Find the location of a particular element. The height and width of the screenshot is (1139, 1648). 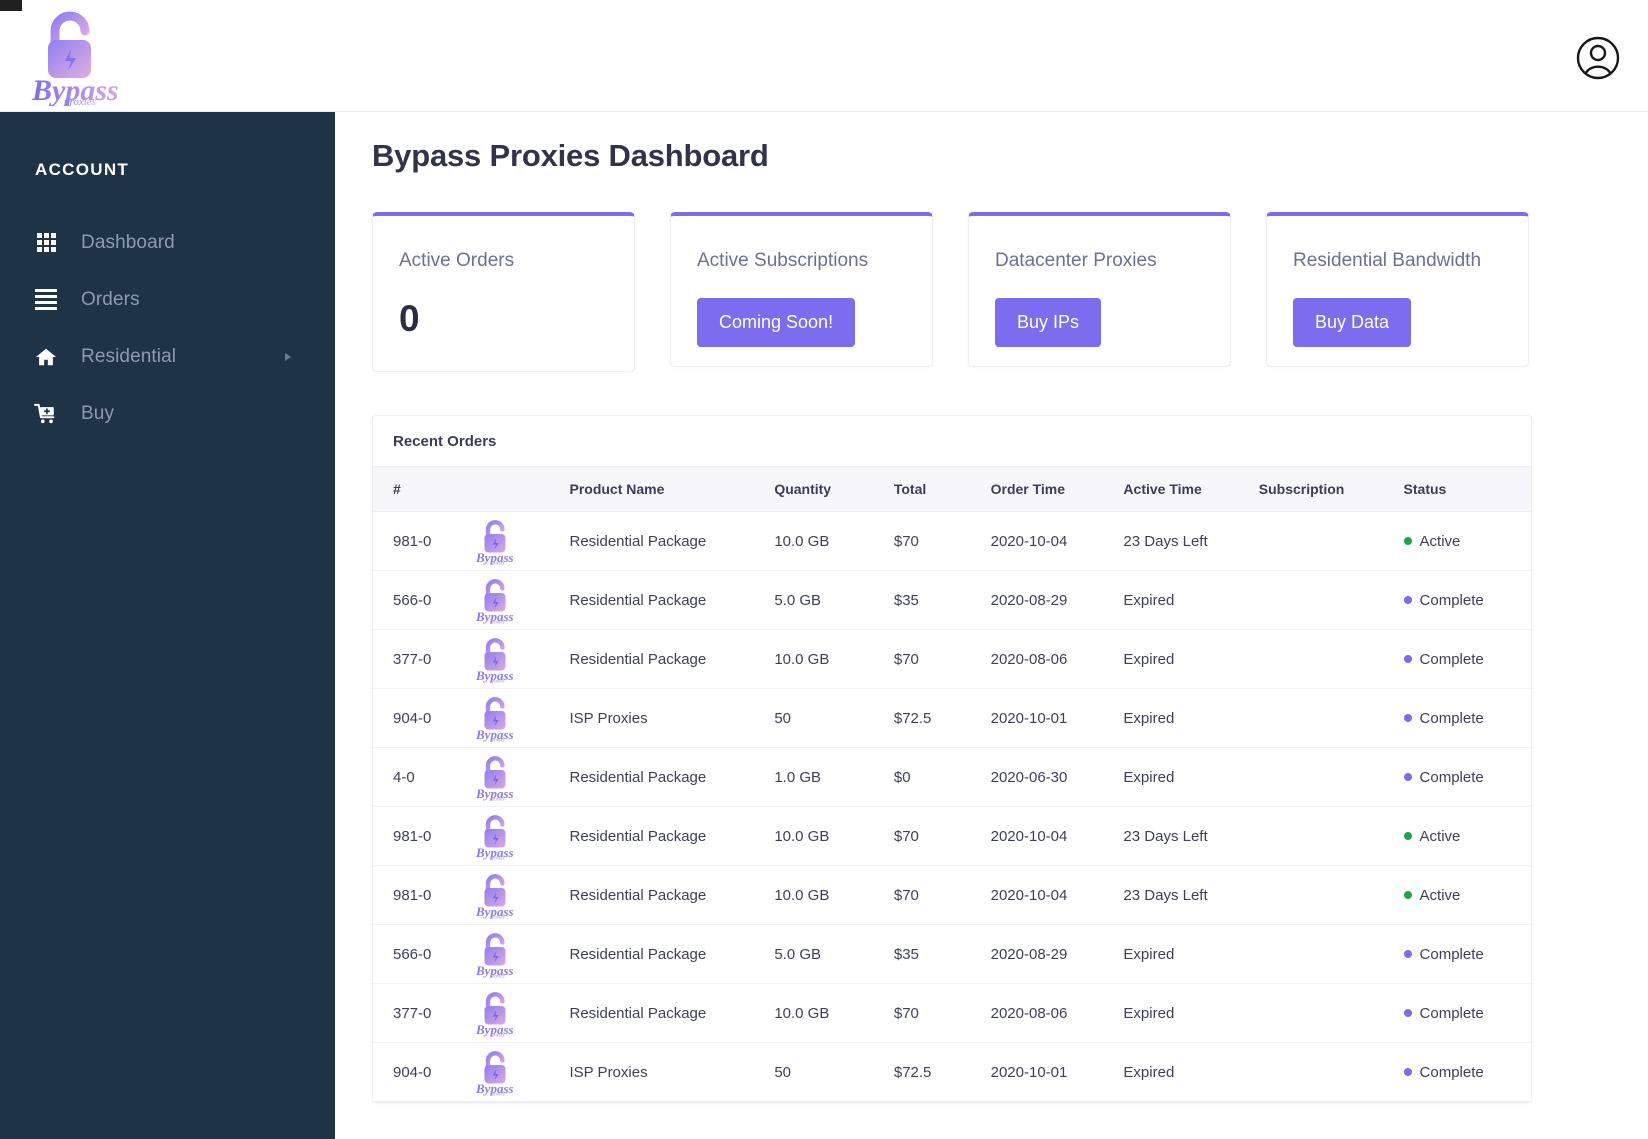

column-header-subscription: Subscription is located at coordinates (1331, 489).